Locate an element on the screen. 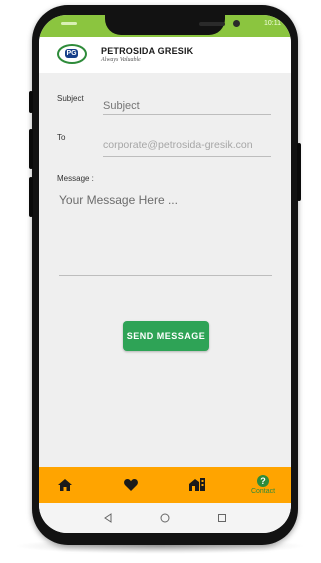  app-header: PG PETROSIDA GRESIK Always Valuable is located at coordinates (165, 55).